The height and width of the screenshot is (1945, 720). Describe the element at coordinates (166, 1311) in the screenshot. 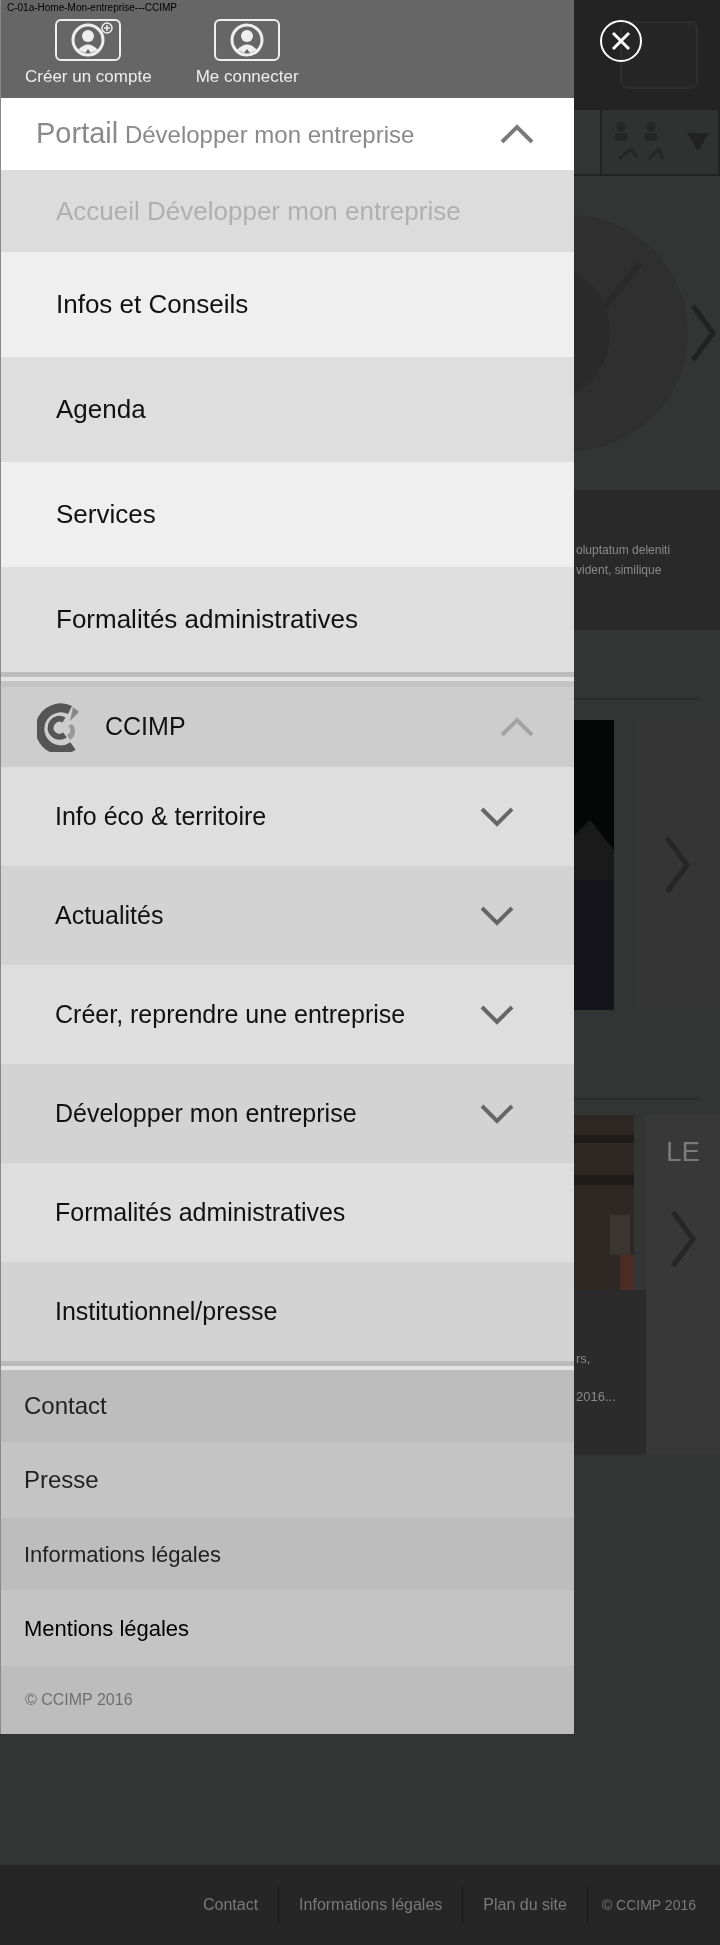

I see `menu-item-label: Institutionnel/presse` at that location.